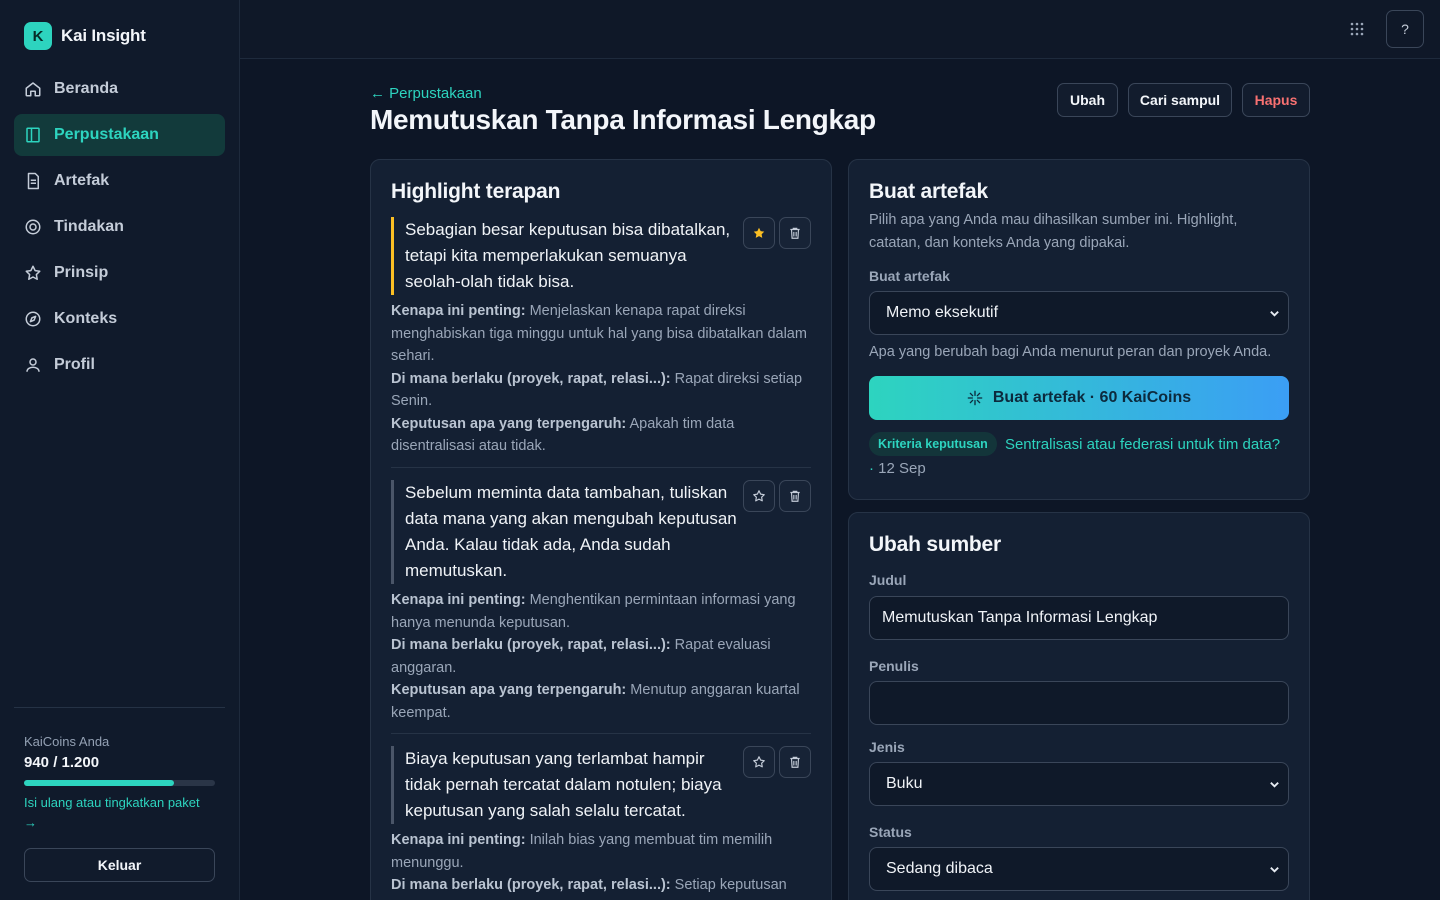  I want to click on sidebar-item-label: Prinsip, so click(81, 272).